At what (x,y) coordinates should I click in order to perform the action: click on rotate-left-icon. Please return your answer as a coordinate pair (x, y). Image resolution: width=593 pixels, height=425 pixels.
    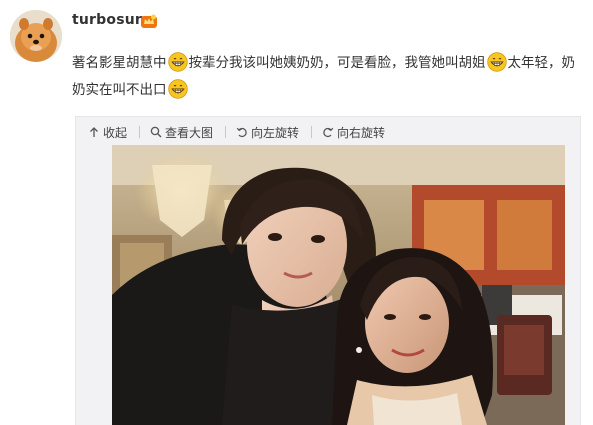
    Looking at the image, I should click on (241, 132).